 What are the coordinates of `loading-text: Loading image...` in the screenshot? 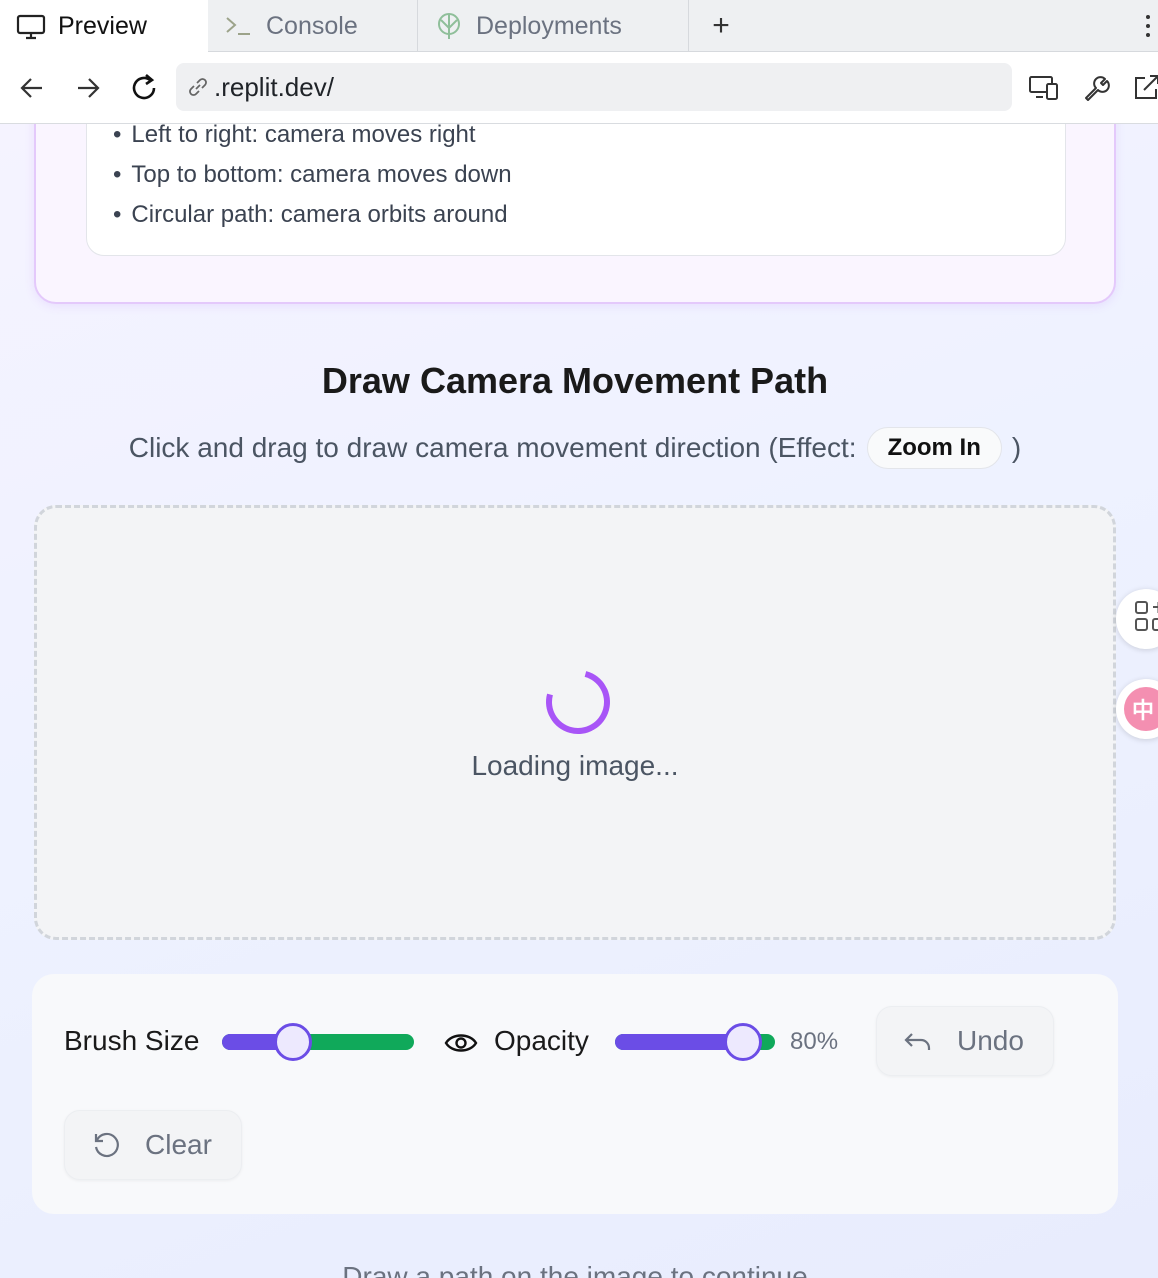 It's located at (575, 765).